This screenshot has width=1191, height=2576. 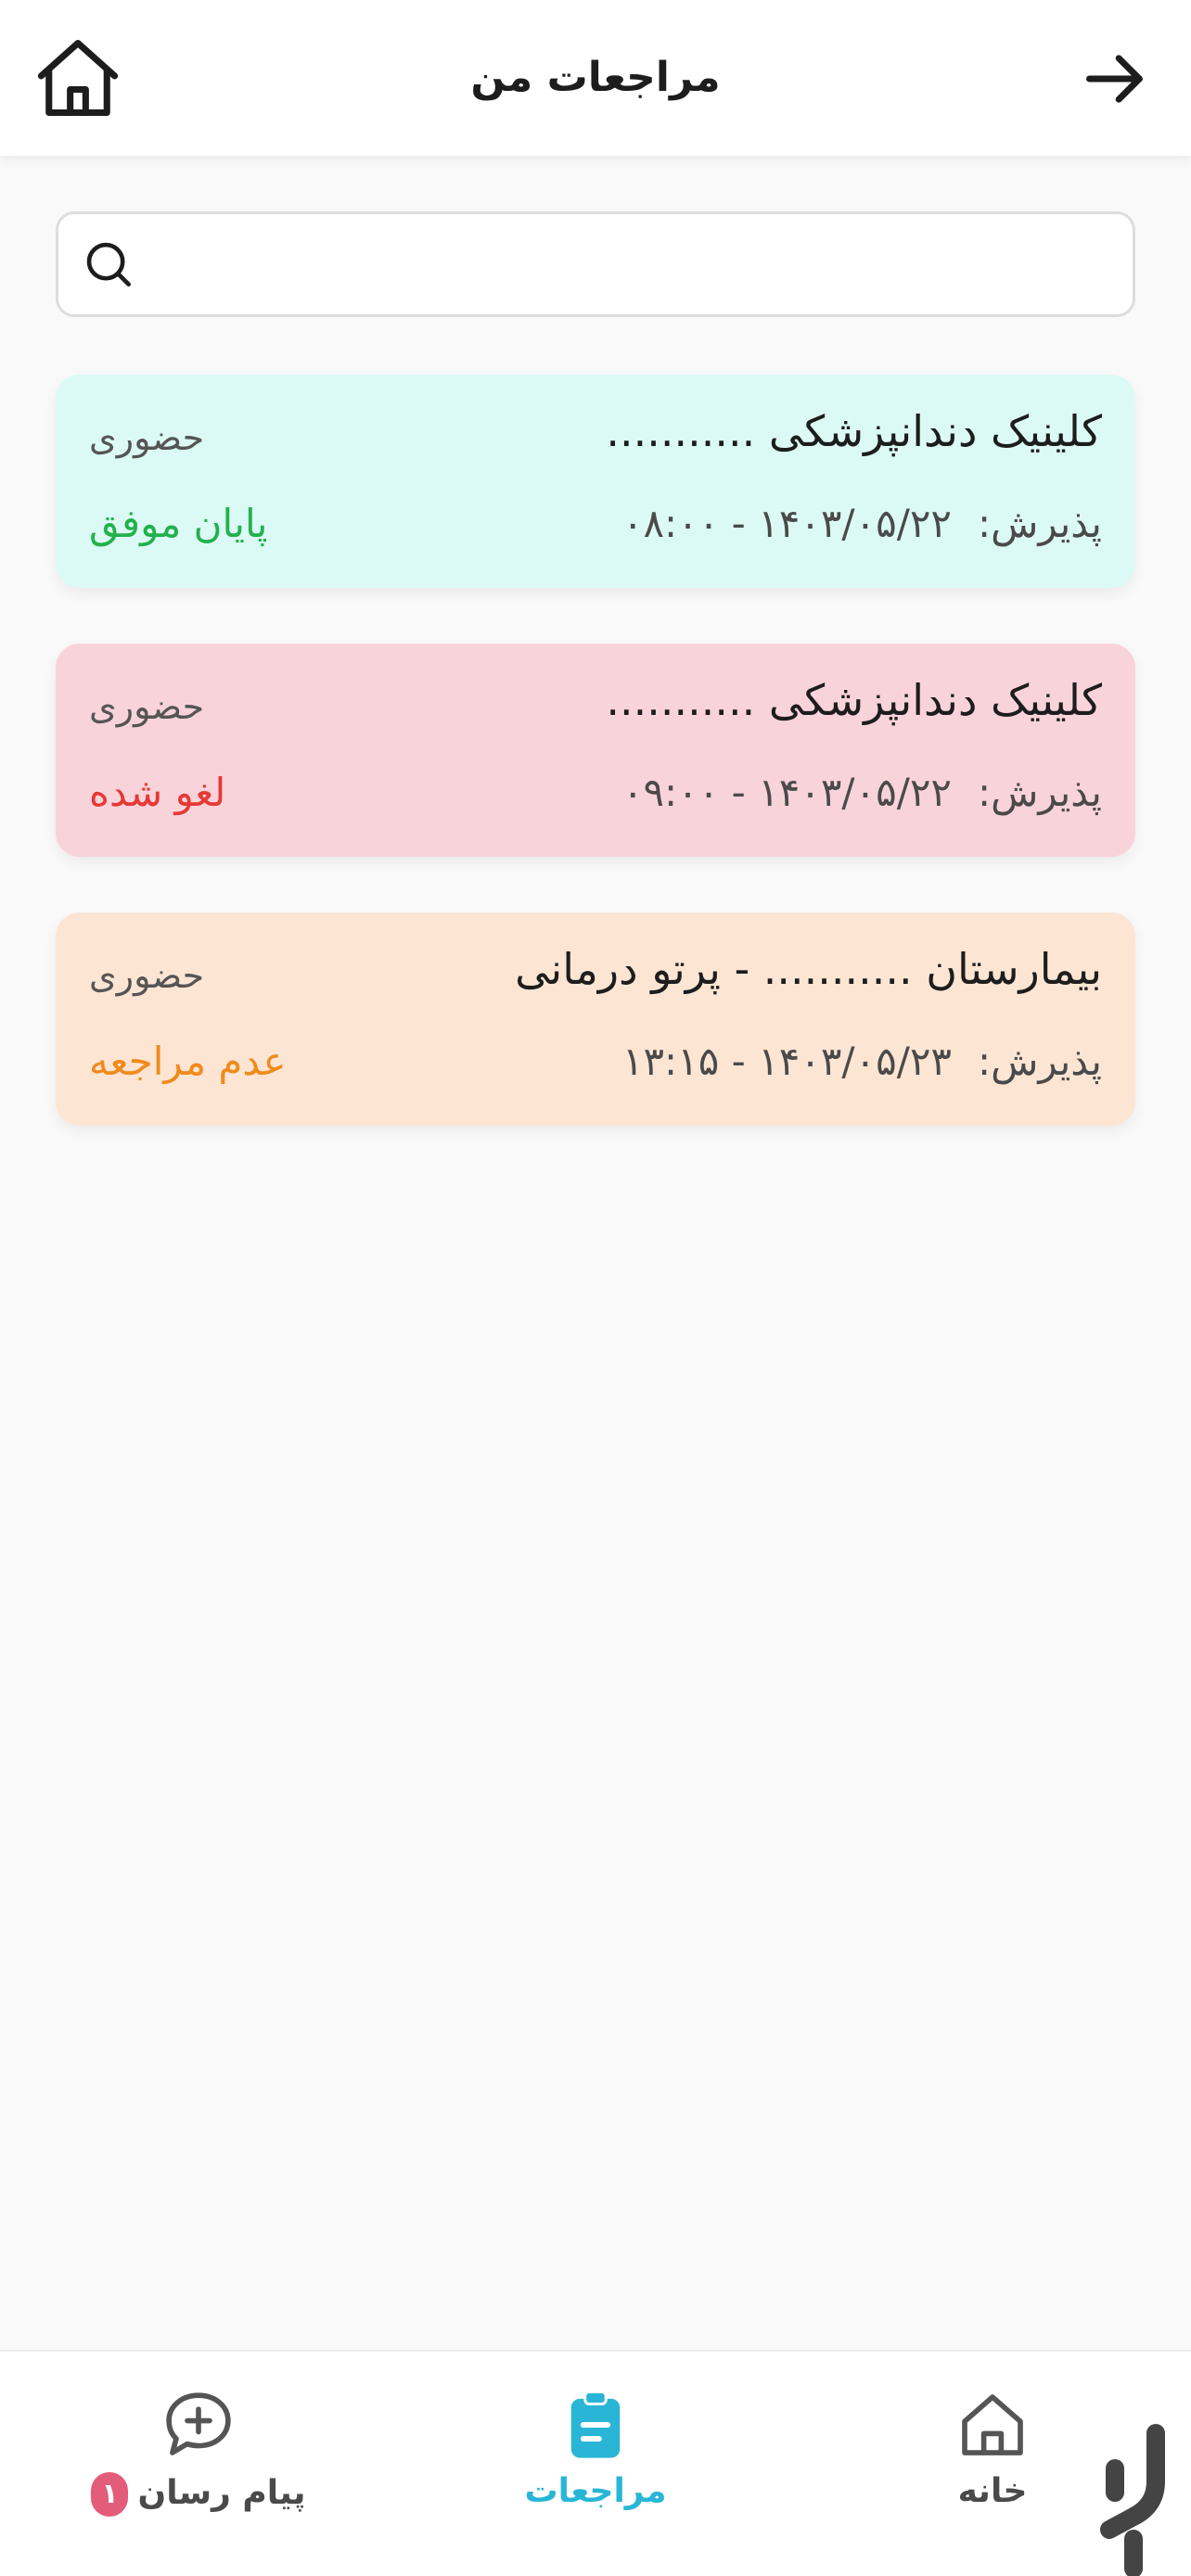 What do you see at coordinates (595, 2491) in the screenshot?
I see `nav-label-appointments: مراجعات` at bounding box center [595, 2491].